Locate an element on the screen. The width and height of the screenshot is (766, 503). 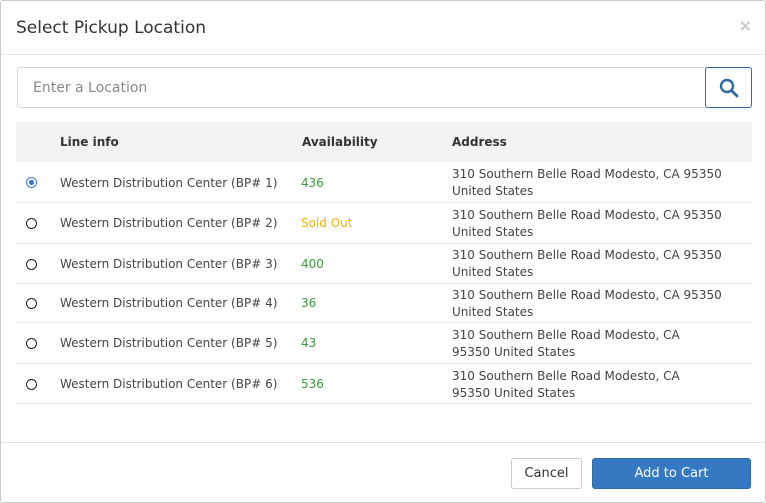
search-button is located at coordinates (728, 87).